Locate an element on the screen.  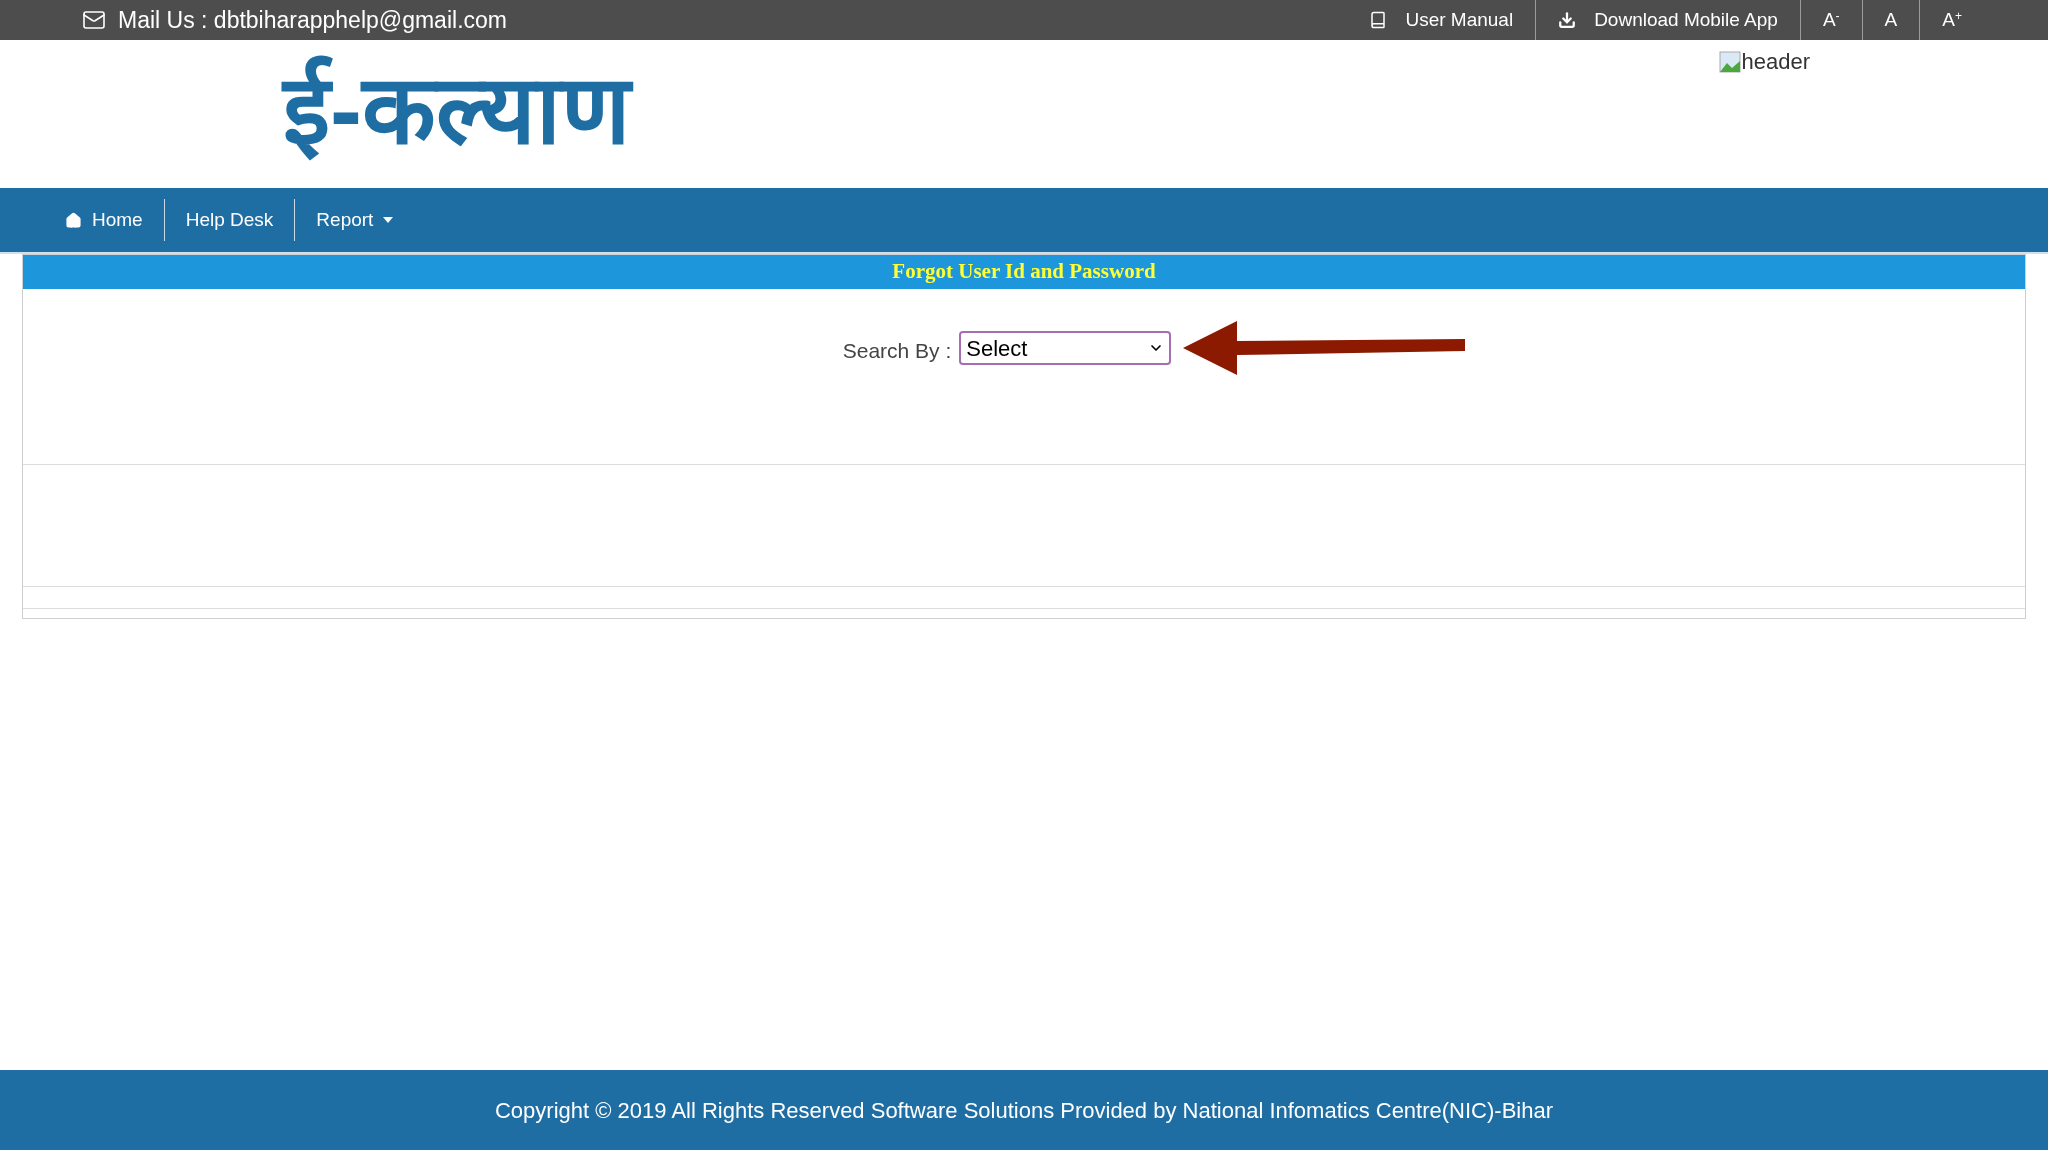
mail-text: Mail Us : dbtbiharapphelp@gmail.com is located at coordinates (312, 20).